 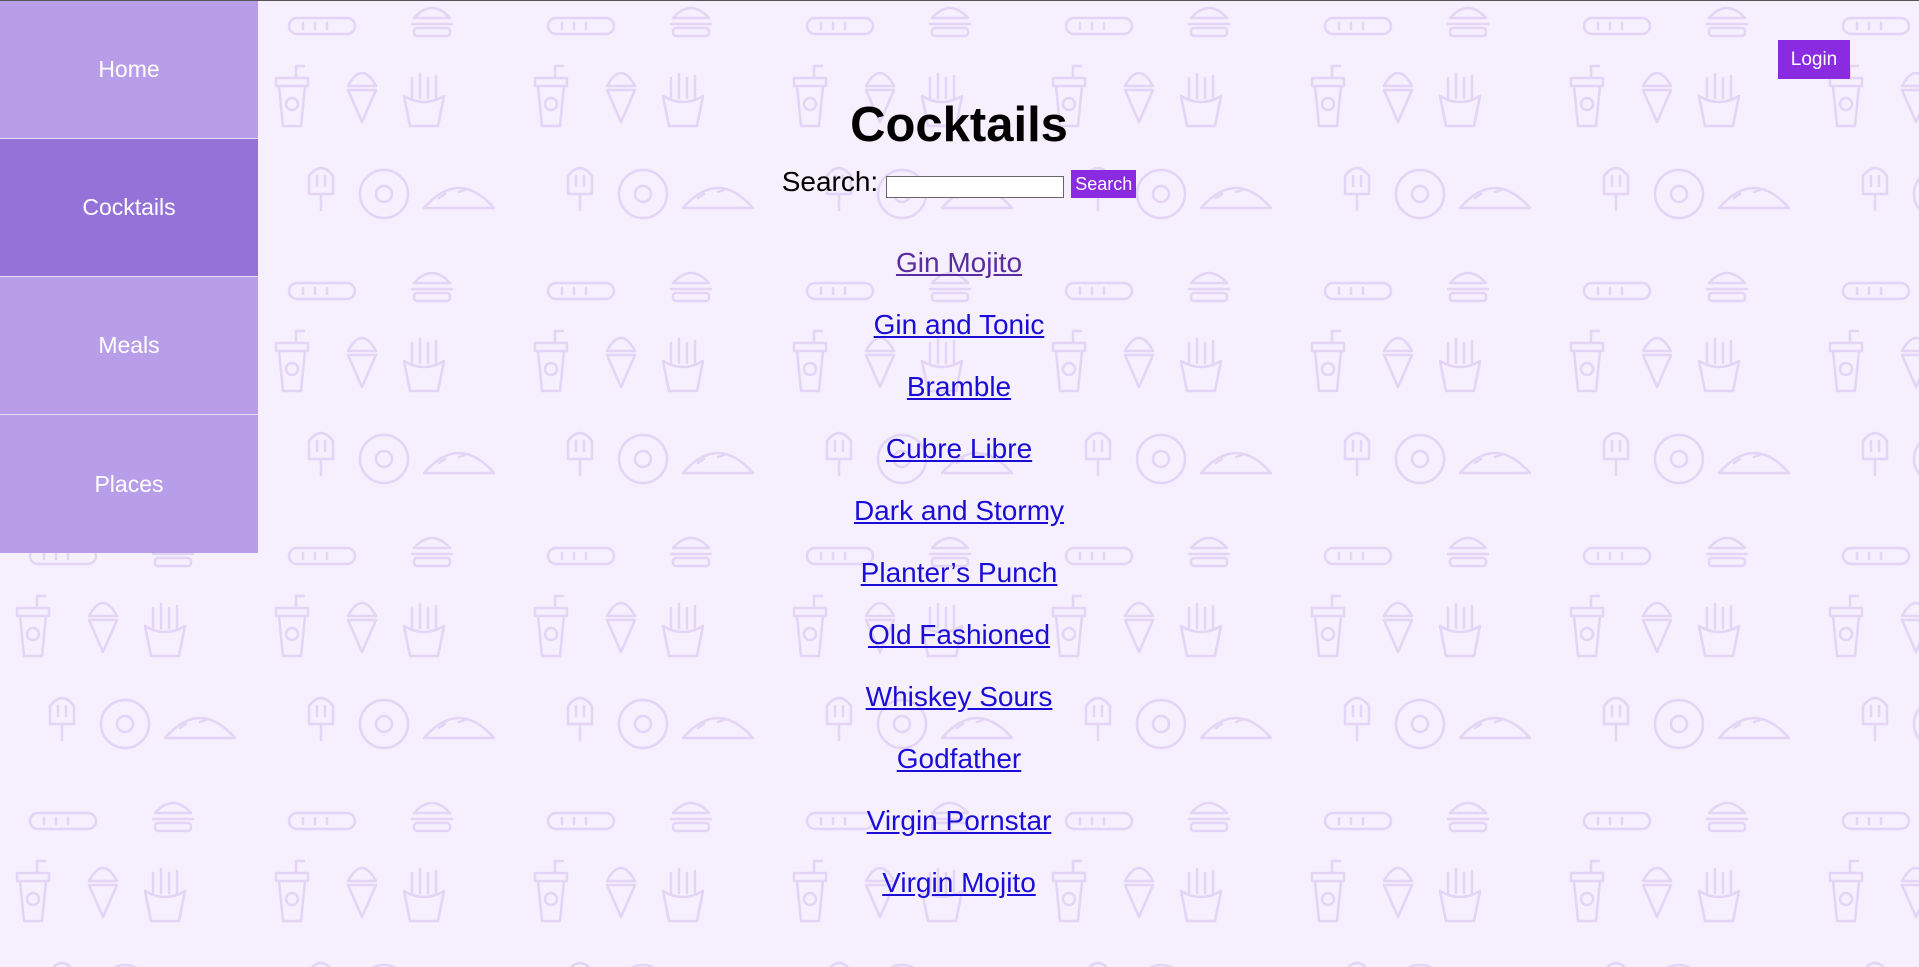 I want to click on sidebar-nav: Home Cocktails Meals Places, so click(x=129, y=277).